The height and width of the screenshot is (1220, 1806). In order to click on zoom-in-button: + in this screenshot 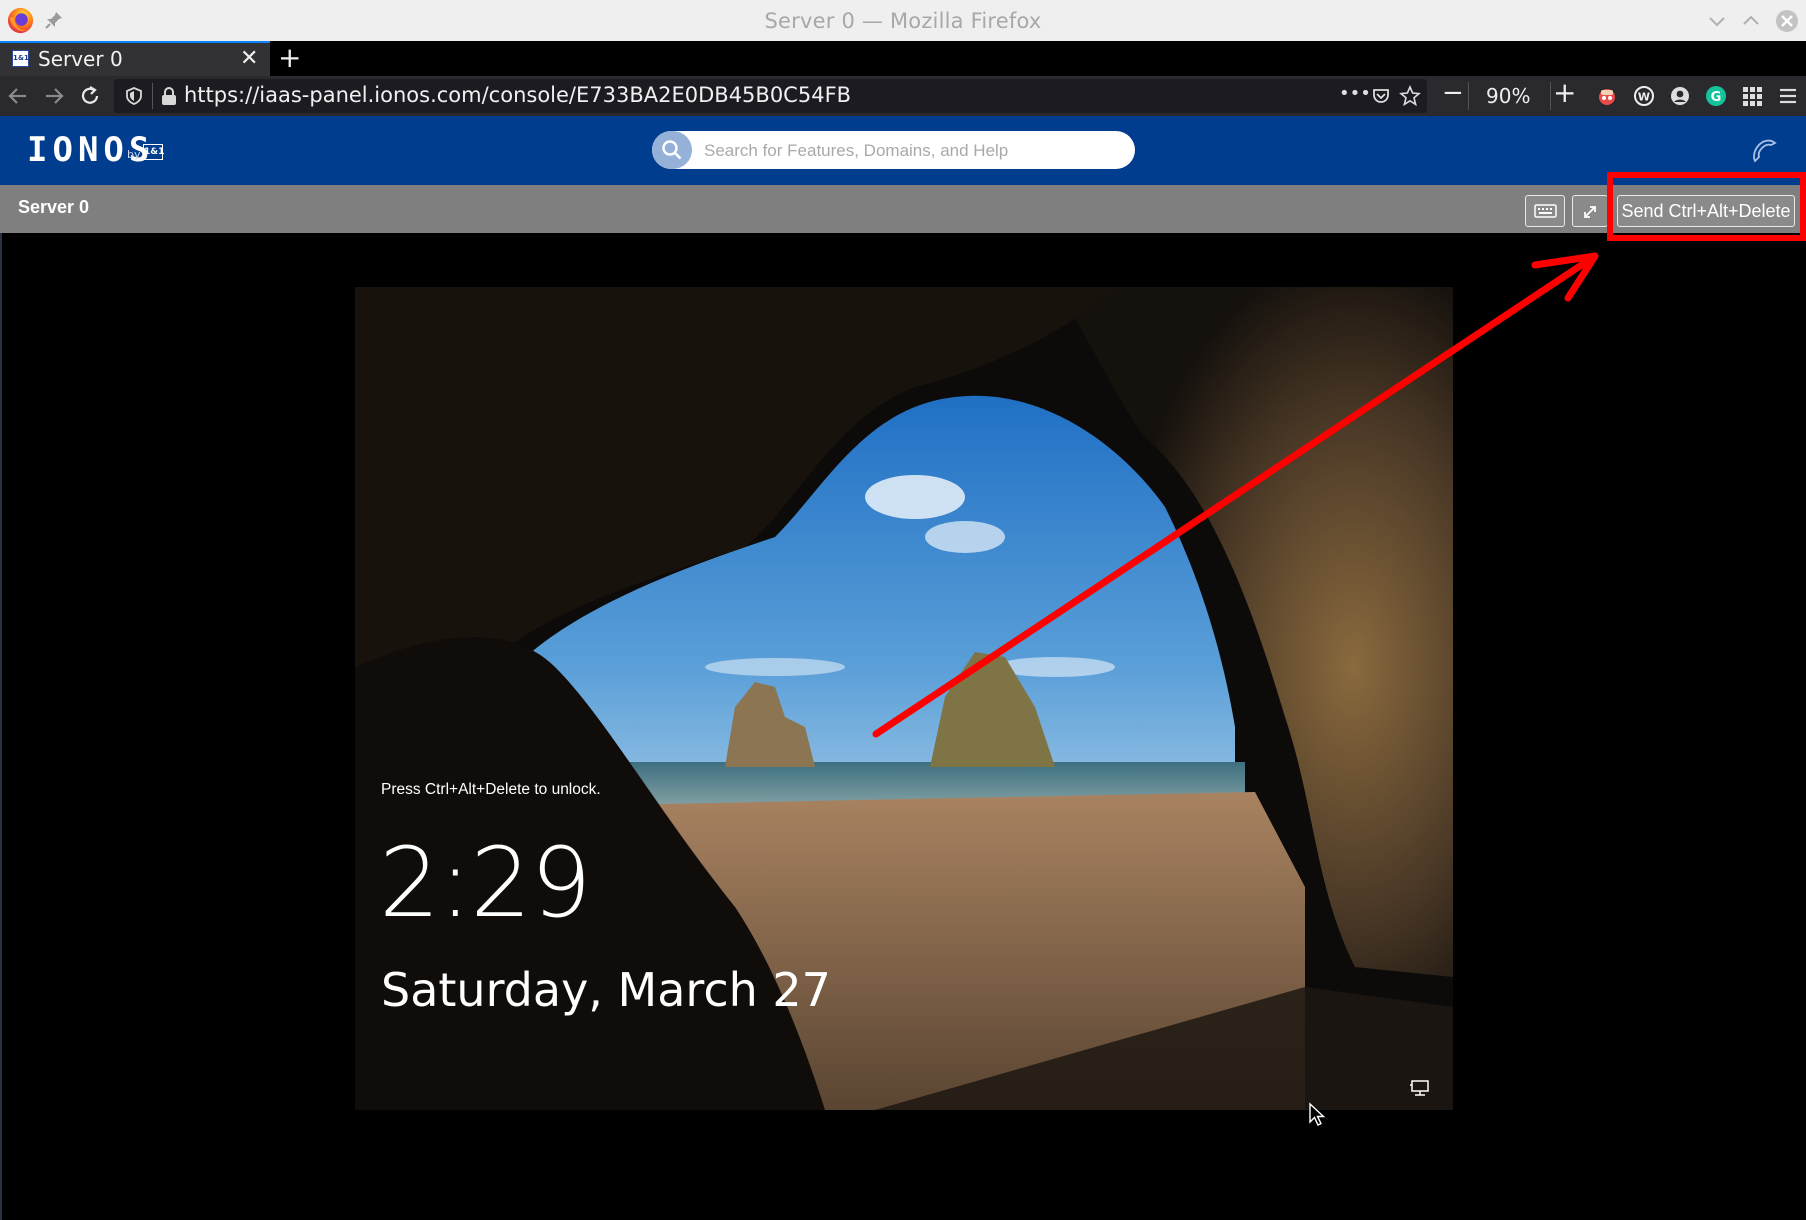, I will do `click(1564, 92)`.